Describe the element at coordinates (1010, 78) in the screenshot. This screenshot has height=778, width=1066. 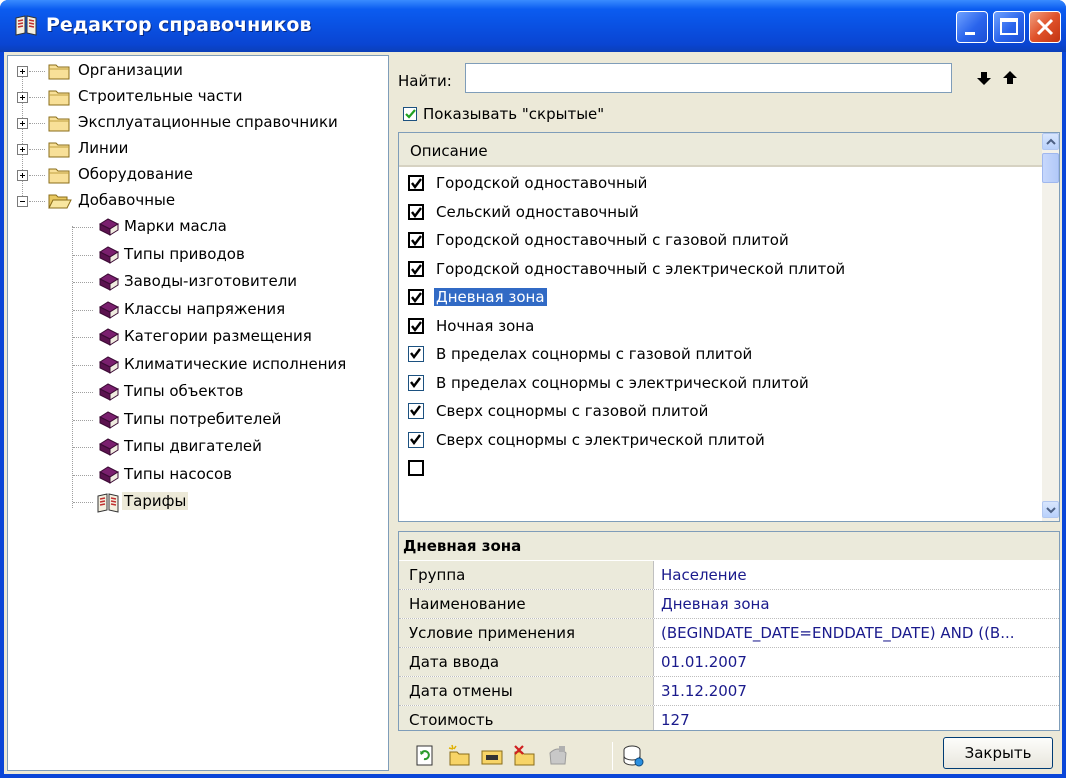
I see `arrow-up-icon` at that location.